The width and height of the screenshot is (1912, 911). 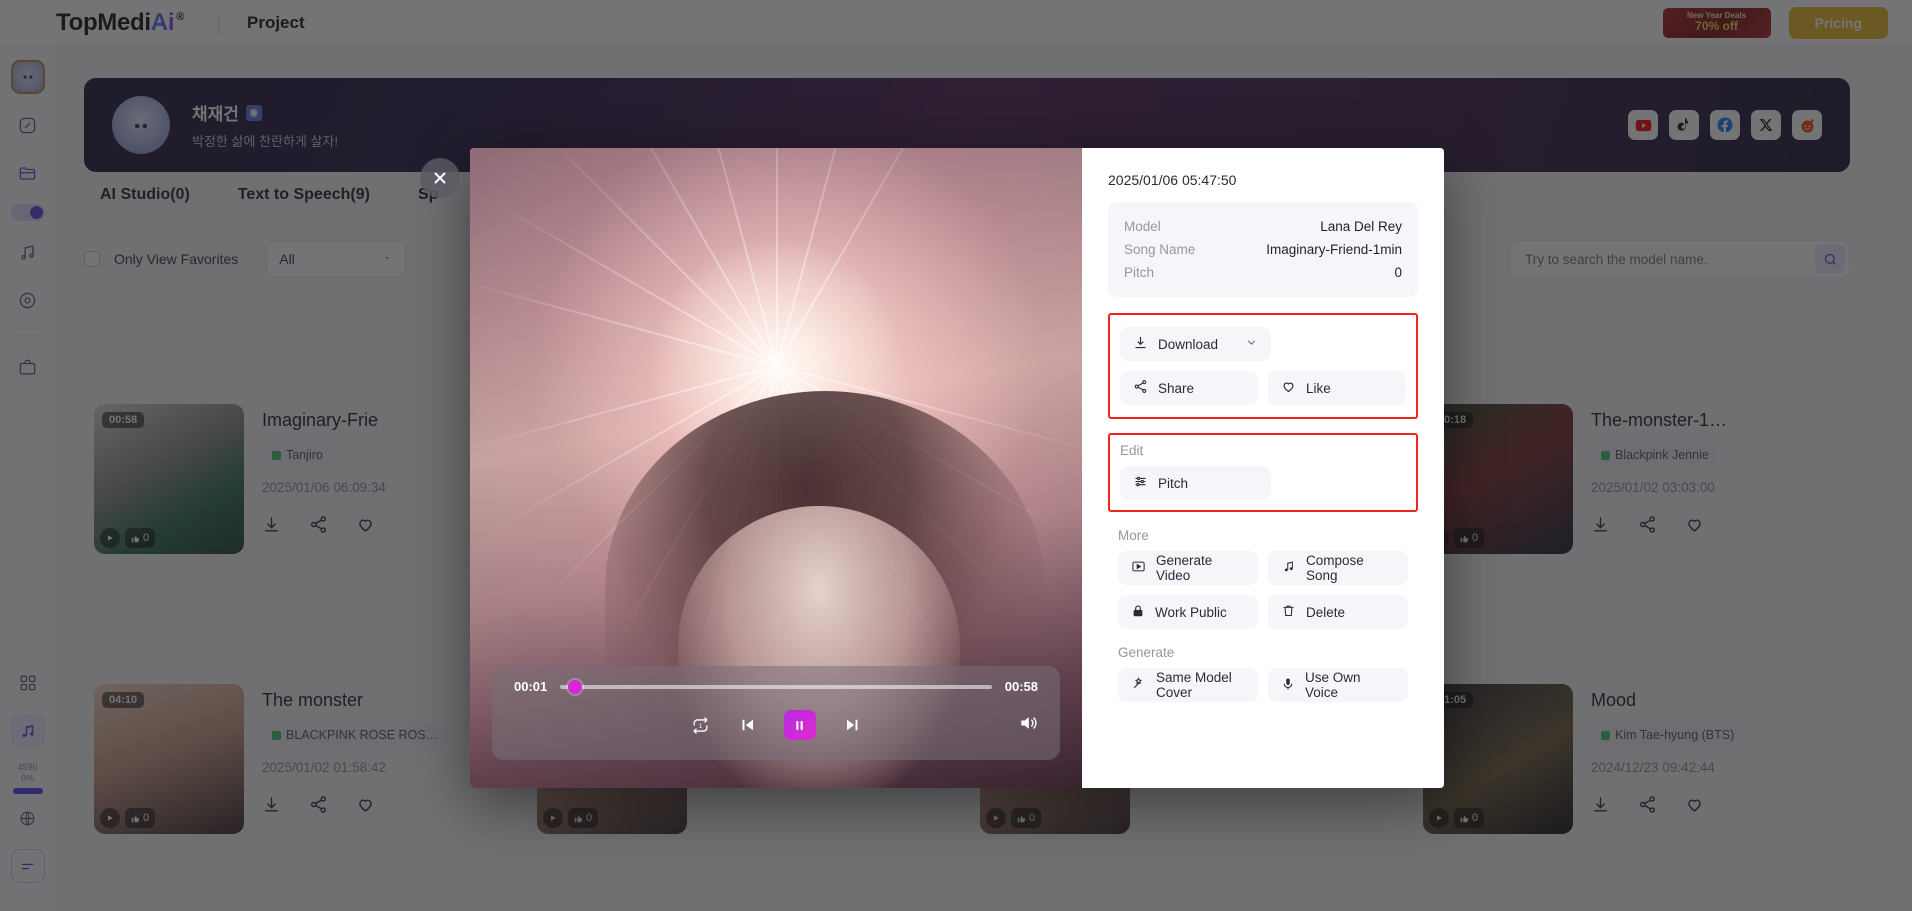 What do you see at coordinates (1138, 612) in the screenshot?
I see `lock-icon` at bounding box center [1138, 612].